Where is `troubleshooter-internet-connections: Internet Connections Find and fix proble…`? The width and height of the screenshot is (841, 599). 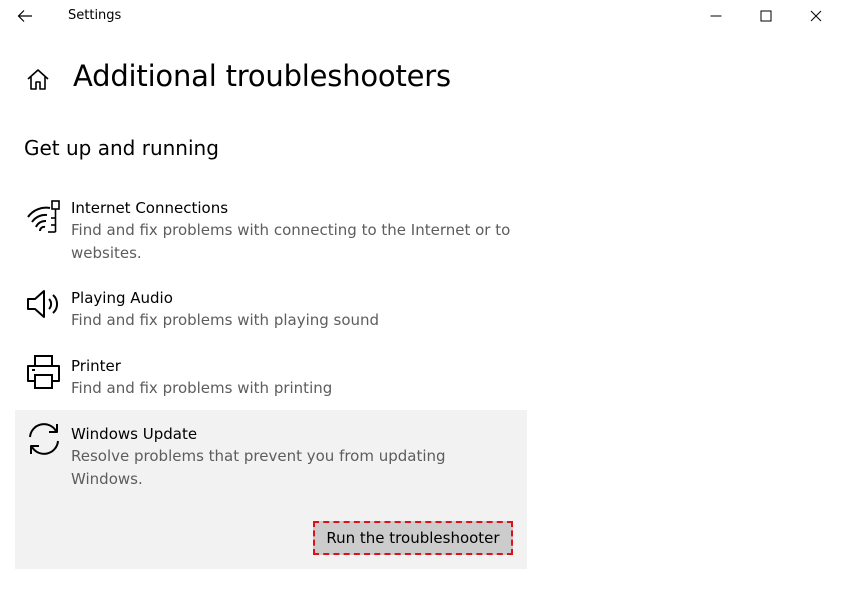 troubleshooter-internet-connections: Internet Connections Find and fix proble… is located at coordinates (271, 231).